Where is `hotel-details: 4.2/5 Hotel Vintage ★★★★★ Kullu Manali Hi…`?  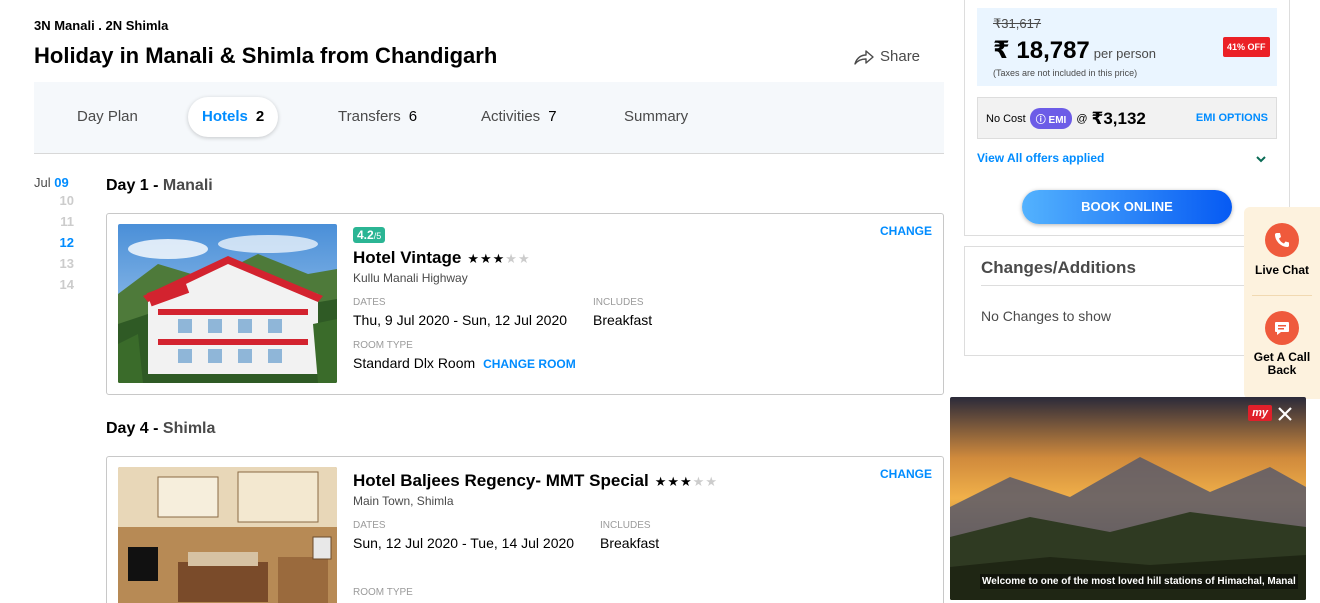 hotel-details: 4.2/5 Hotel Vintage ★★★★★ Kullu Manali Hi… is located at coordinates (633, 298).